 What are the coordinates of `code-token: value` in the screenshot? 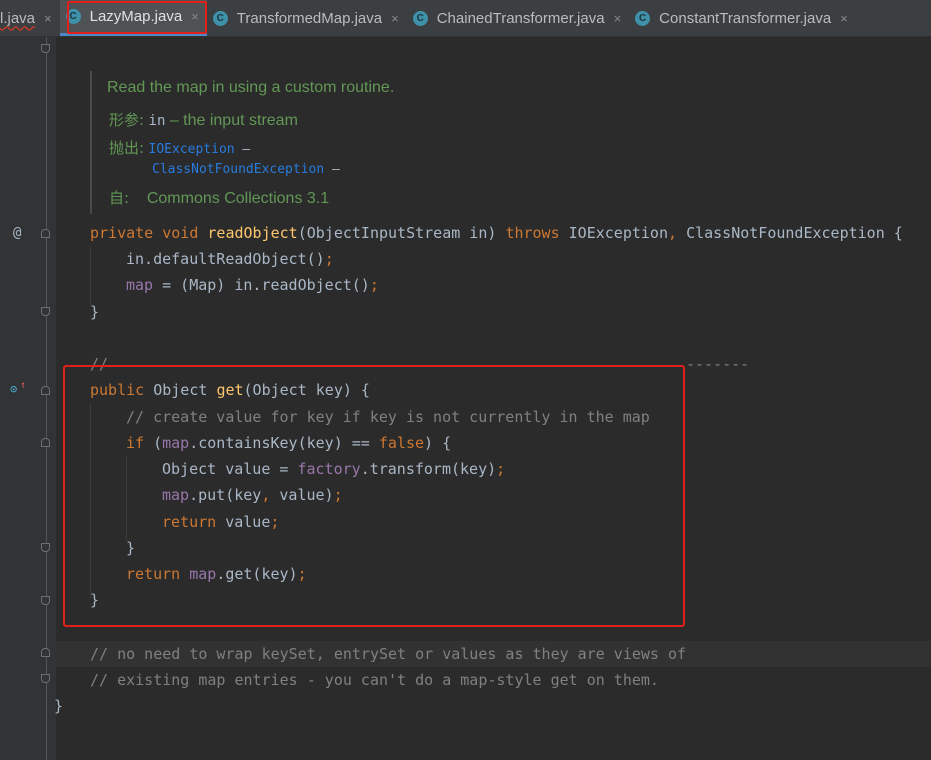 It's located at (248, 522).